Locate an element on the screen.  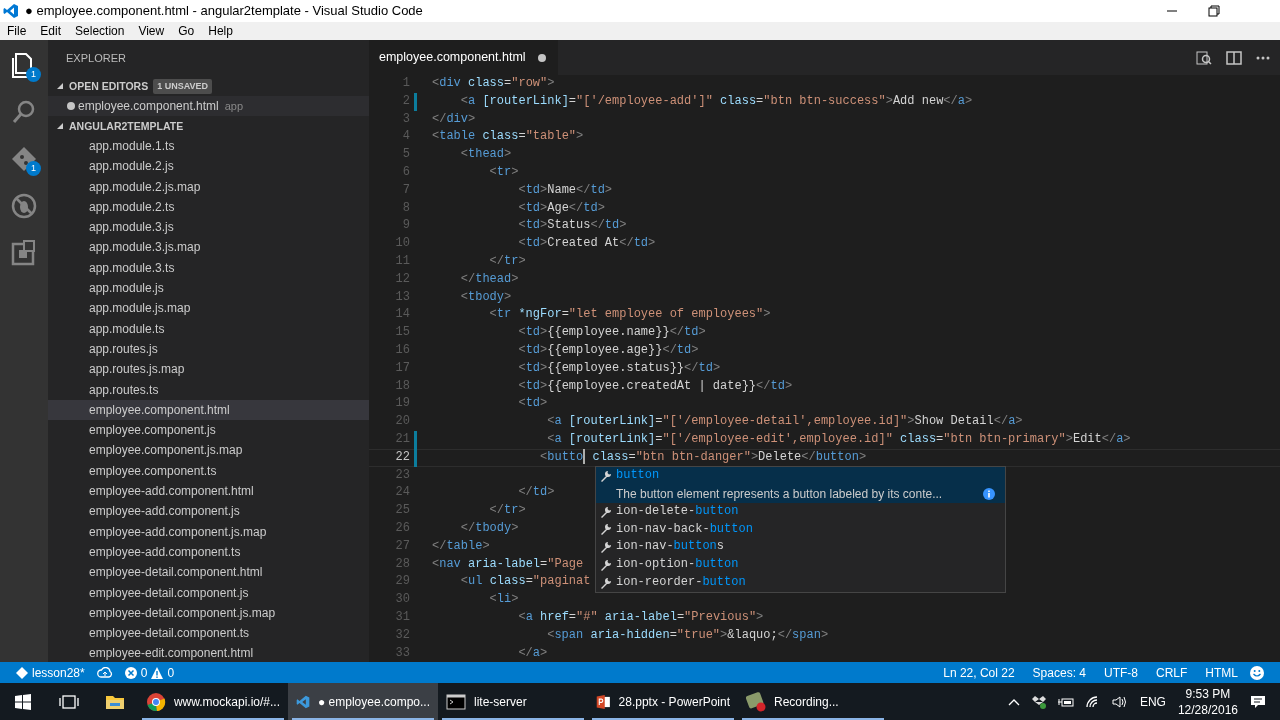
line-number: 18 is located at coordinates (402, 386).